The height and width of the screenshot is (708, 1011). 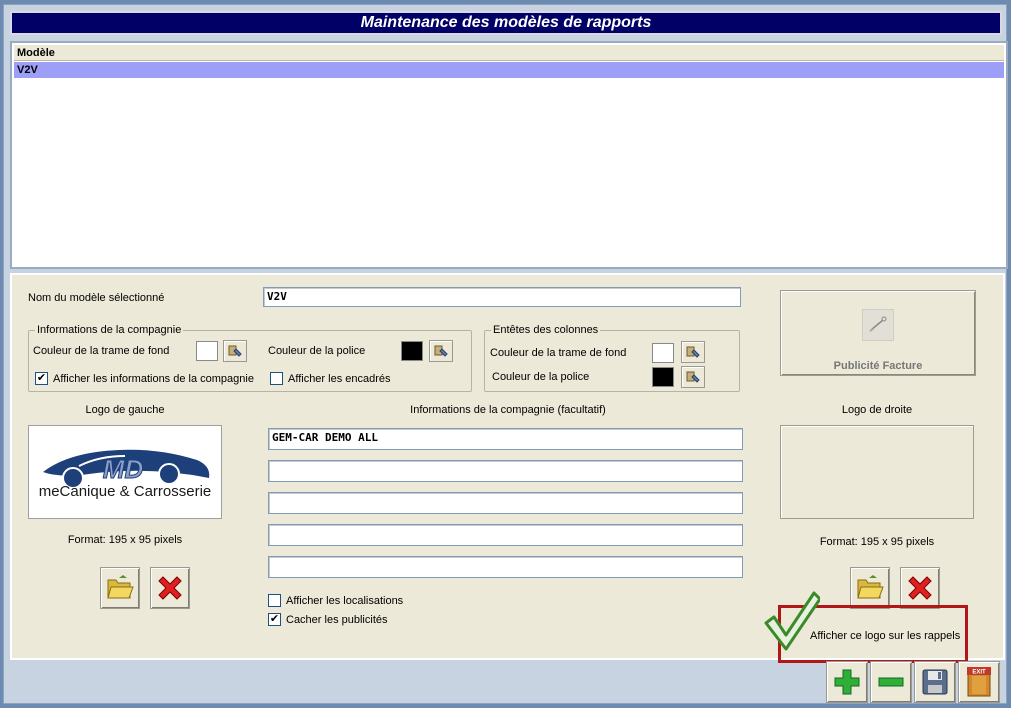 I want to click on columns-bg-color-label: Couleur de la trame de fond, so click(x=558, y=353).